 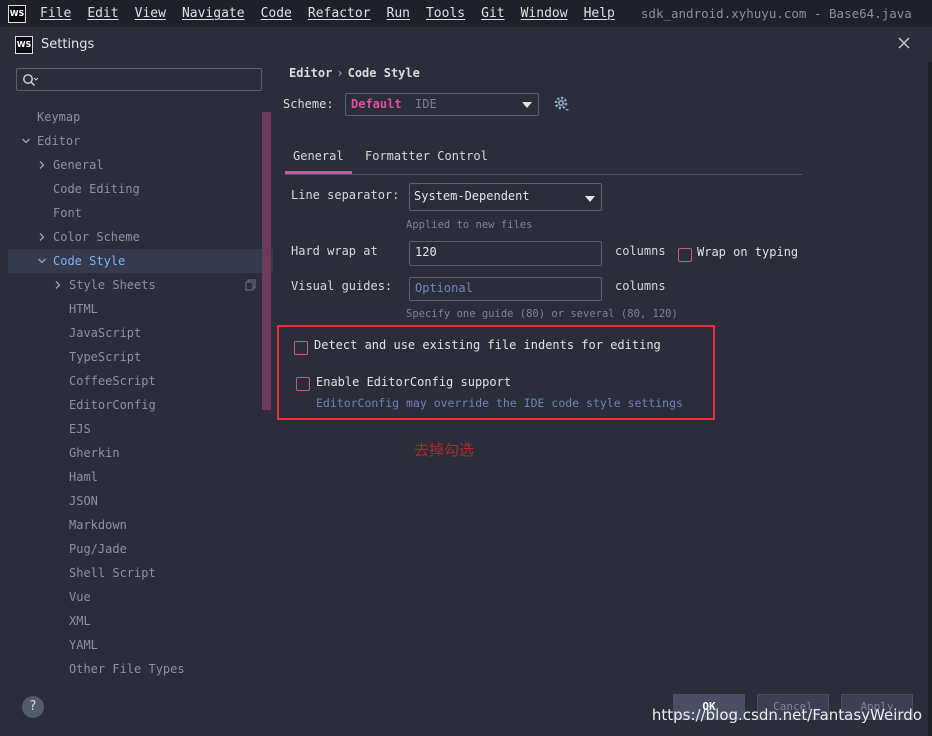 What do you see at coordinates (301, 348) in the screenshot?
I see `detect-indents-checkbox` at bounding box center [301, 348].